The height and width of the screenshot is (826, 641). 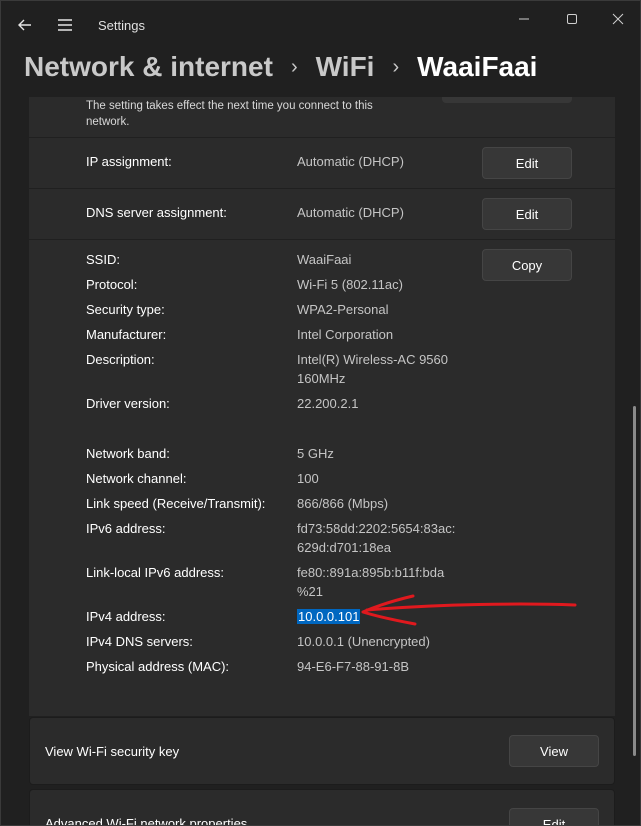 What do you see at coordinates (112, 284) in the screenshot?
I see `prop-label: Protocol:` at bounding box center [112, 284].